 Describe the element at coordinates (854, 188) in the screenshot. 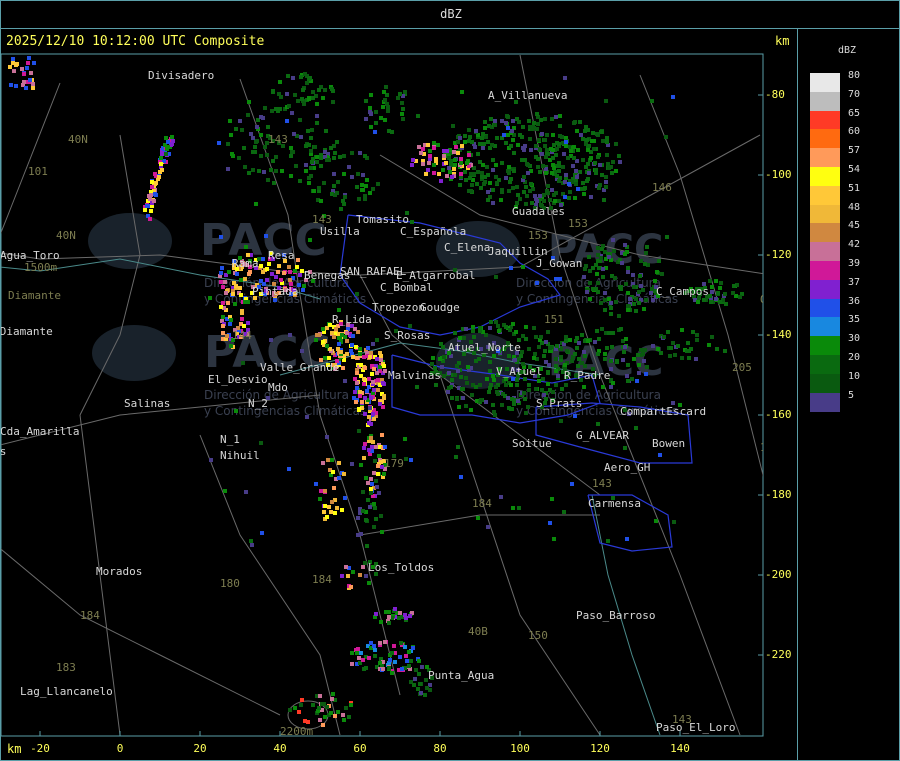

I see `legend-label: 51` at that location.